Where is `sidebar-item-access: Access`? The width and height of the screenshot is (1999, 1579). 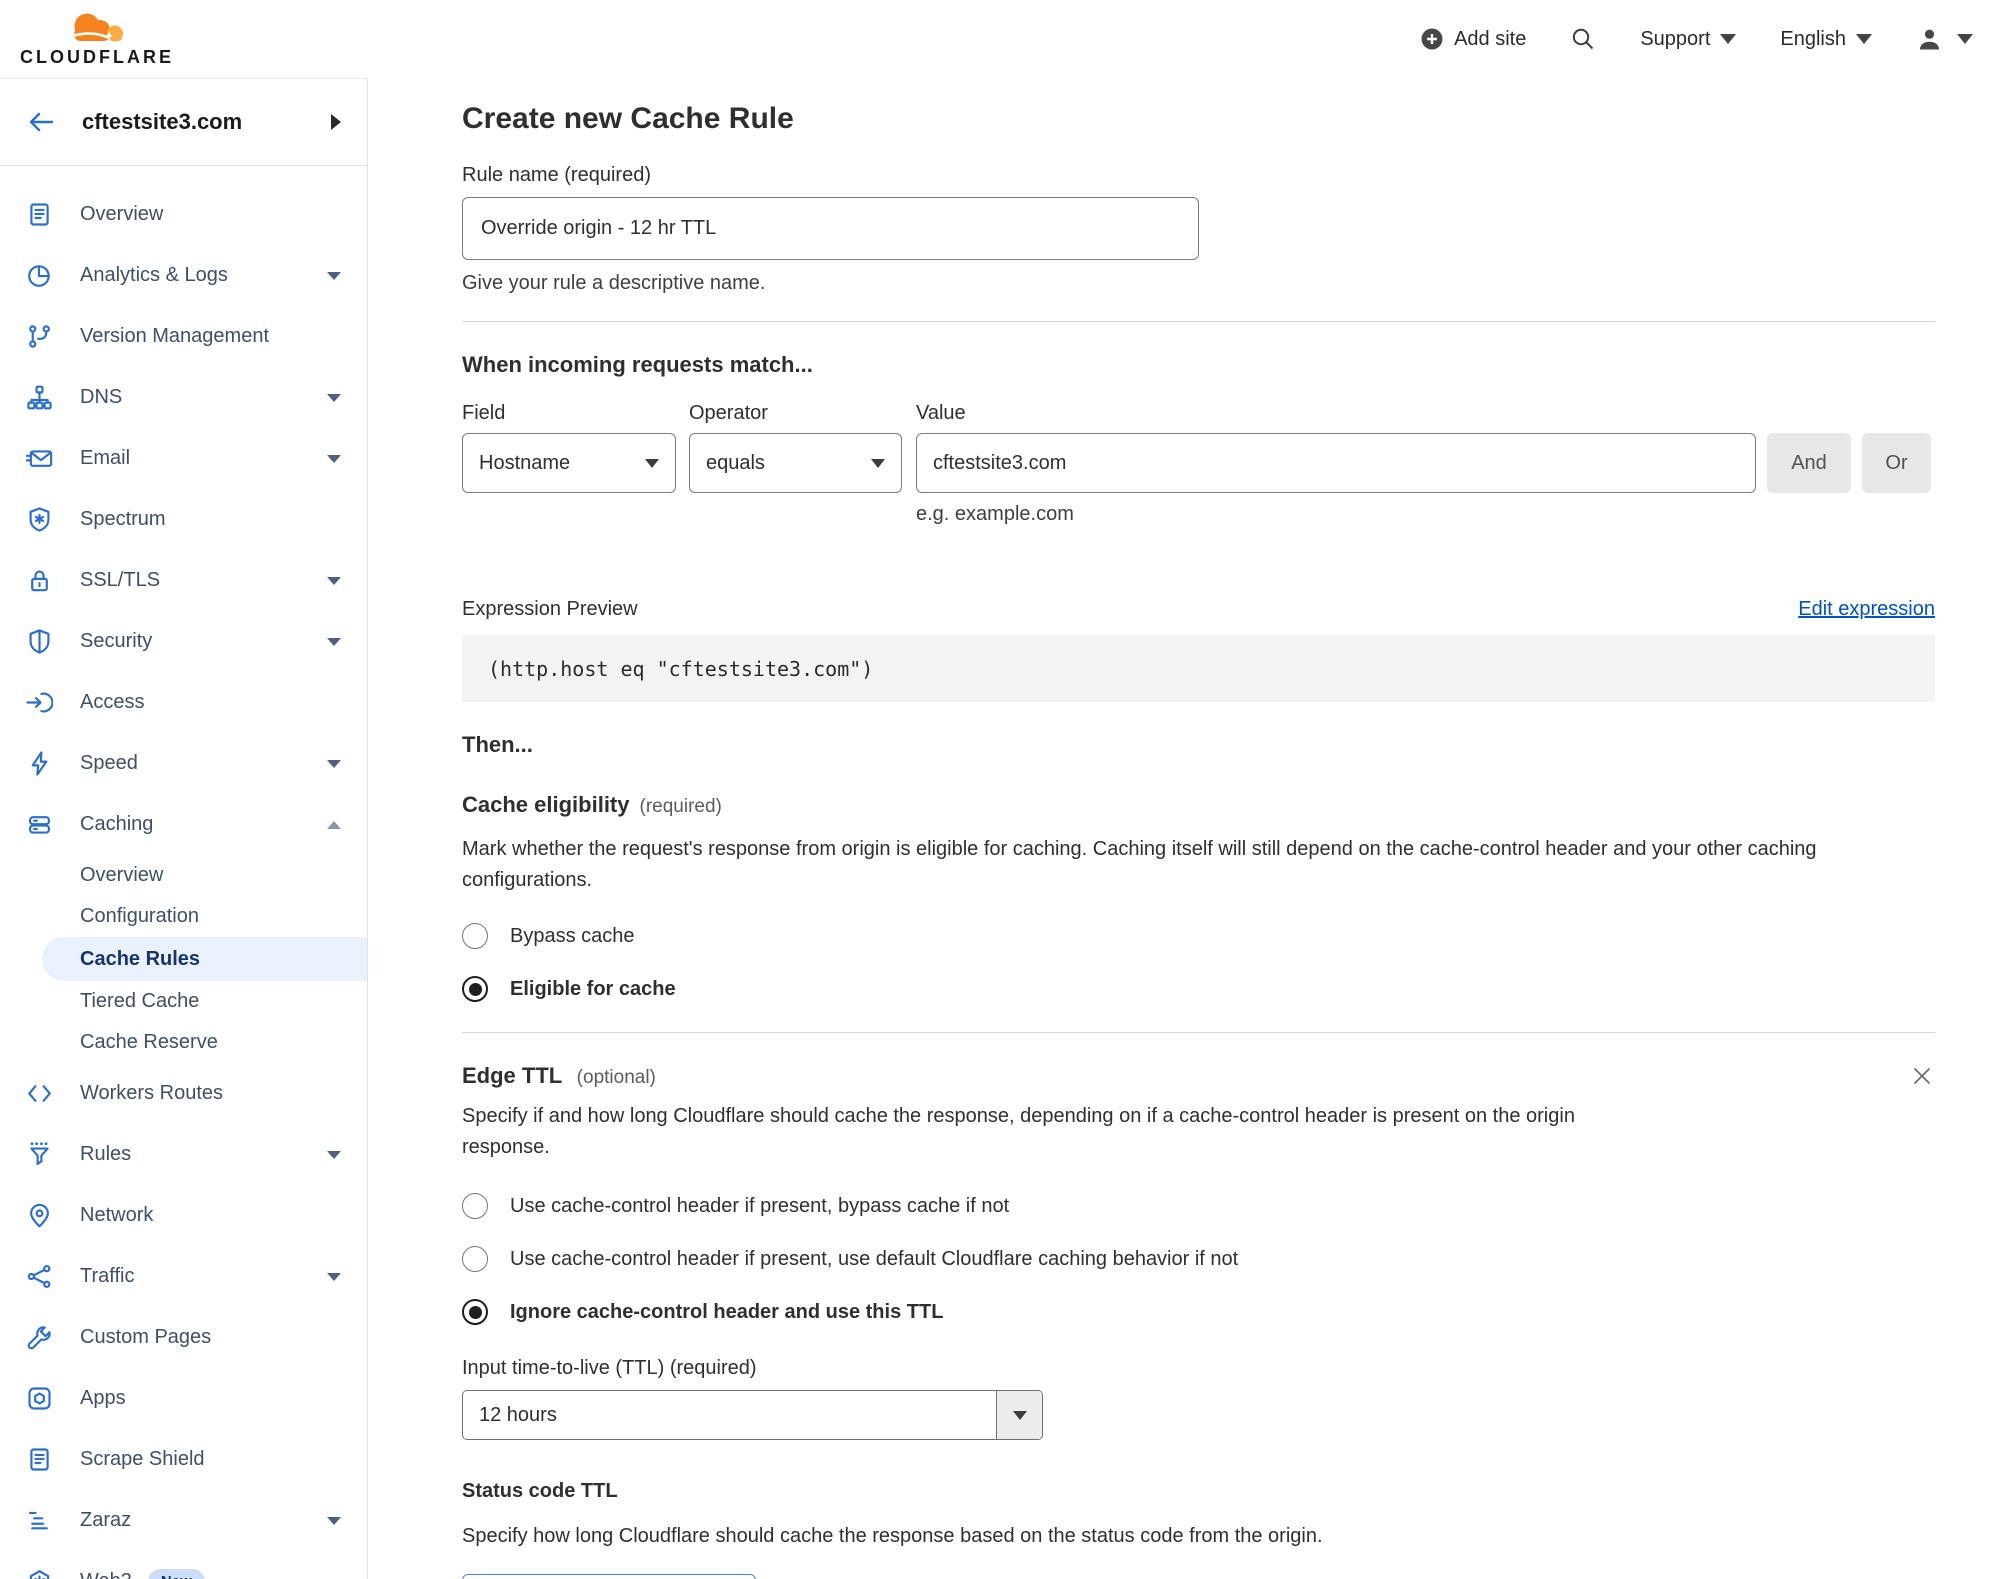
sidebar-item-access: Access is located at coordinates (183, 702).